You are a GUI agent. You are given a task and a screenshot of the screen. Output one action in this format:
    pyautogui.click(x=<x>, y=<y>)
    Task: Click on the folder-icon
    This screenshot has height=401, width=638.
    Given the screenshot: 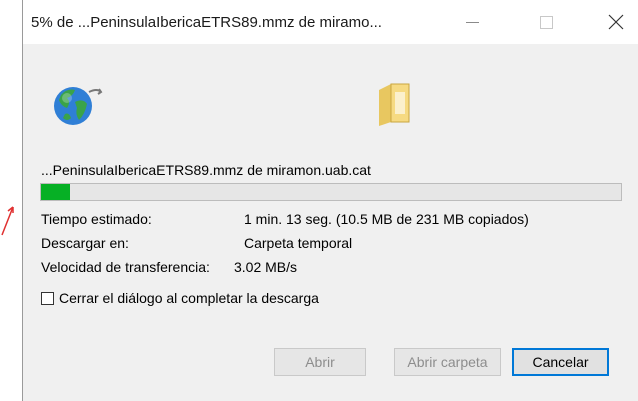 What is the action you would take?
    pyautogui.click(x=394, y=104)
    